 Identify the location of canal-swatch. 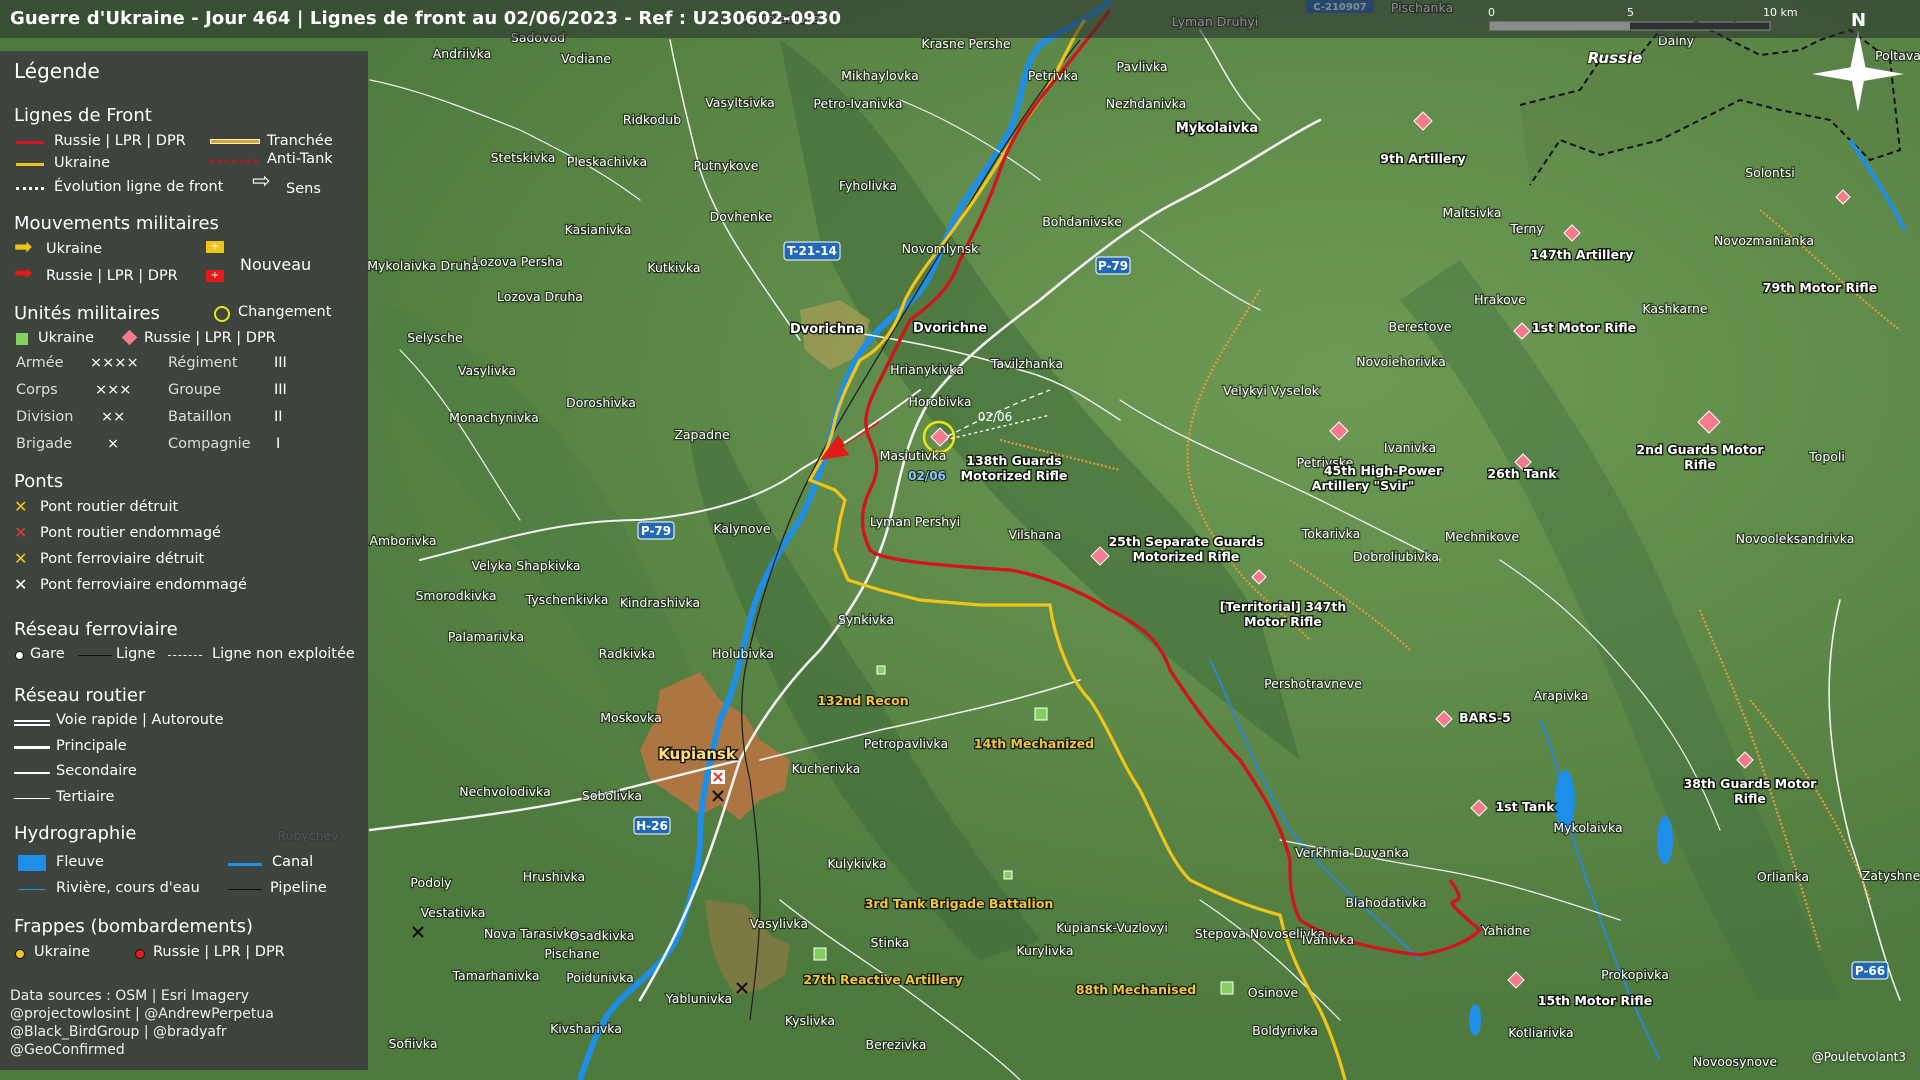
(245, 864).